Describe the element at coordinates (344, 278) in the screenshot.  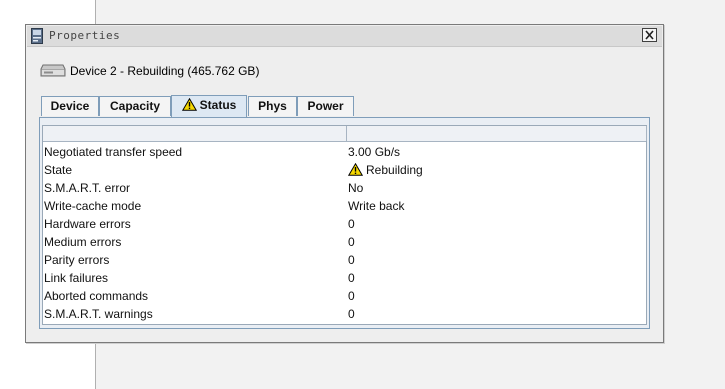
I see `table-row: Link failures 0` at that location.